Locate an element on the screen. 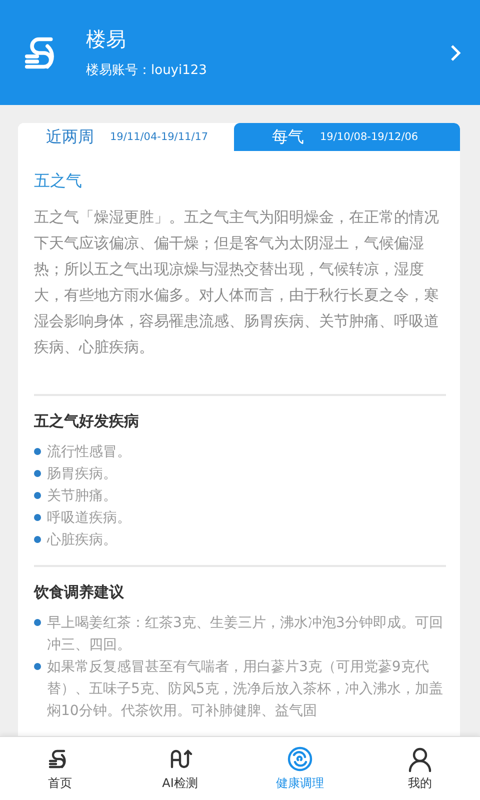 Image resolution: width=480 pixels, height=800 pixels. list-item-text: 流行性感冒。 is located at coordinates (89, 452).